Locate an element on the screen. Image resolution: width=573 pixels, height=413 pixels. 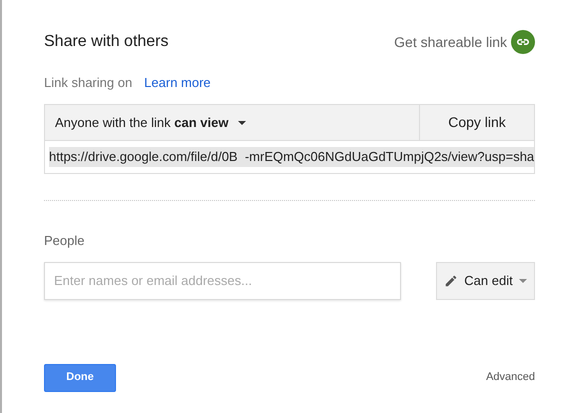
copy-link-button: Copy link is located at coordinates (476, 122).